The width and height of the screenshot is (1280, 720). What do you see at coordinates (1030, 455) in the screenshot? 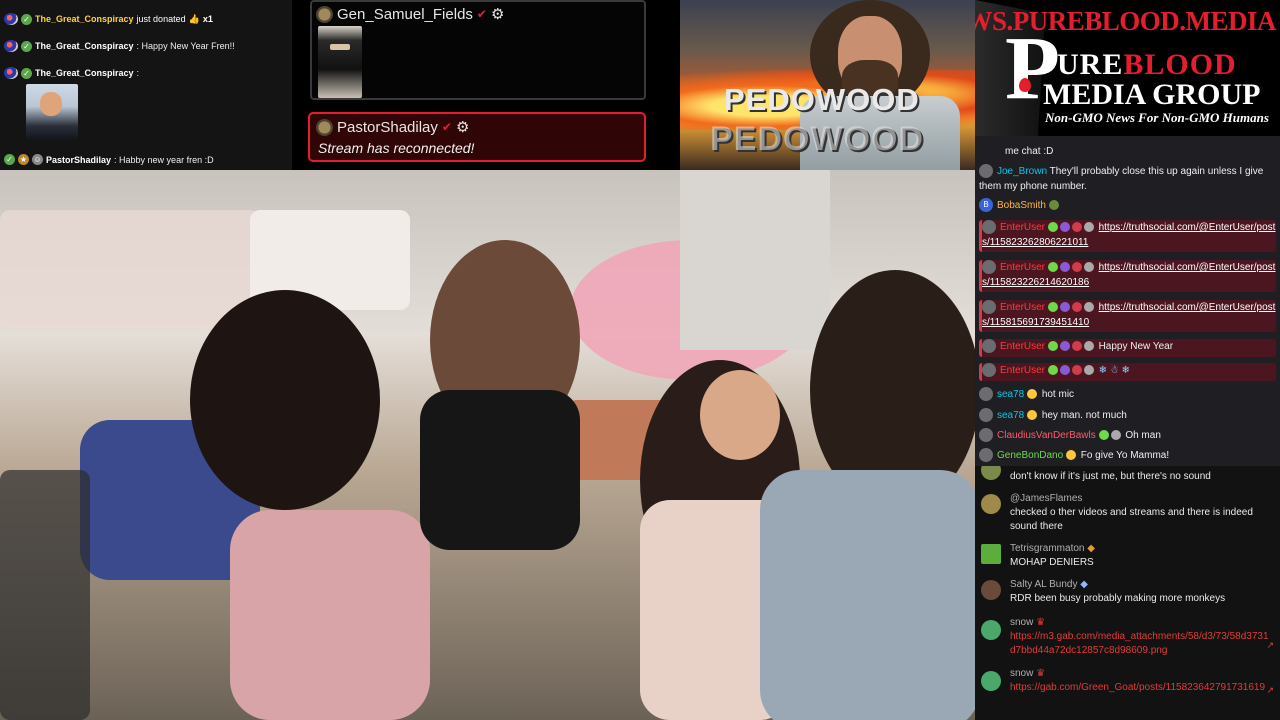
I see `chat-user: GeneBonDano` at bounding box center [1030, 455].